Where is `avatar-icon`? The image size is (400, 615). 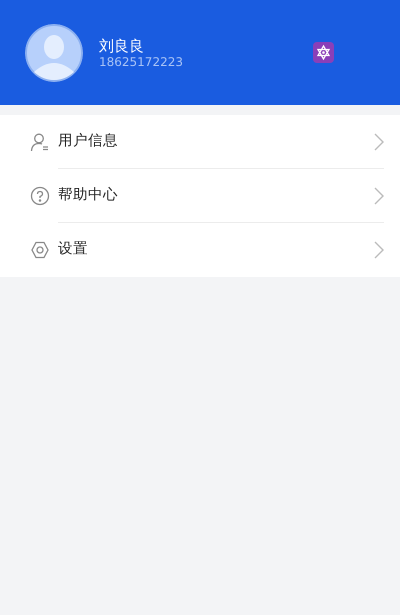 avatar-icon is located at coordinates (54, 53).